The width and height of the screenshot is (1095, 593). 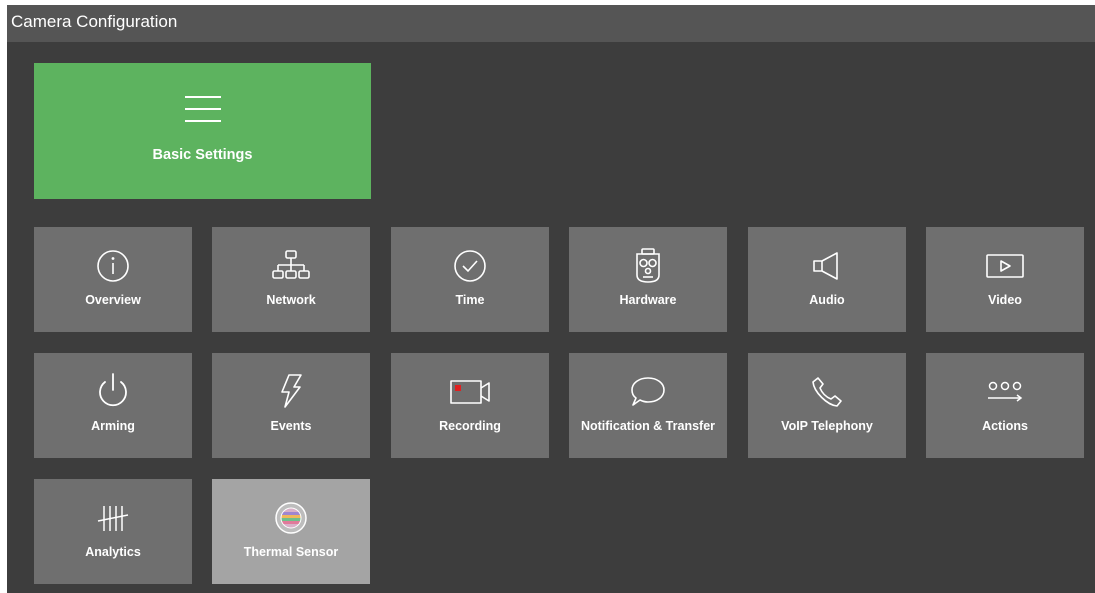 I want to click on tile-label: Hardware, so click(x=648, y=300).